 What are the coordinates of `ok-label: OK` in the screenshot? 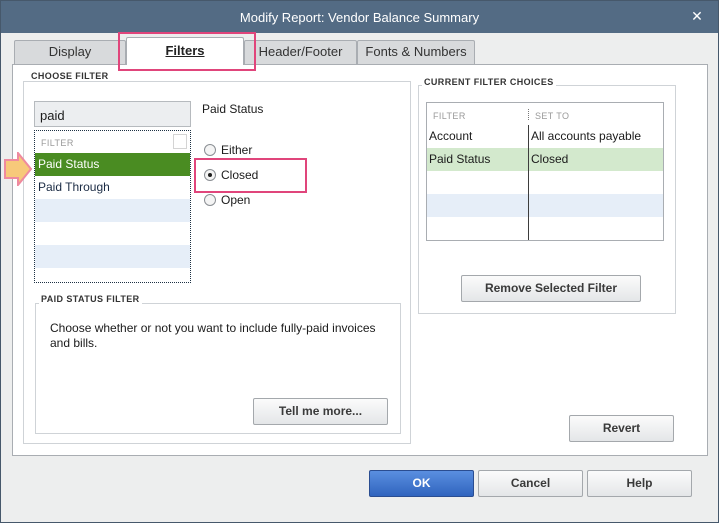 It's located at (421, 483).